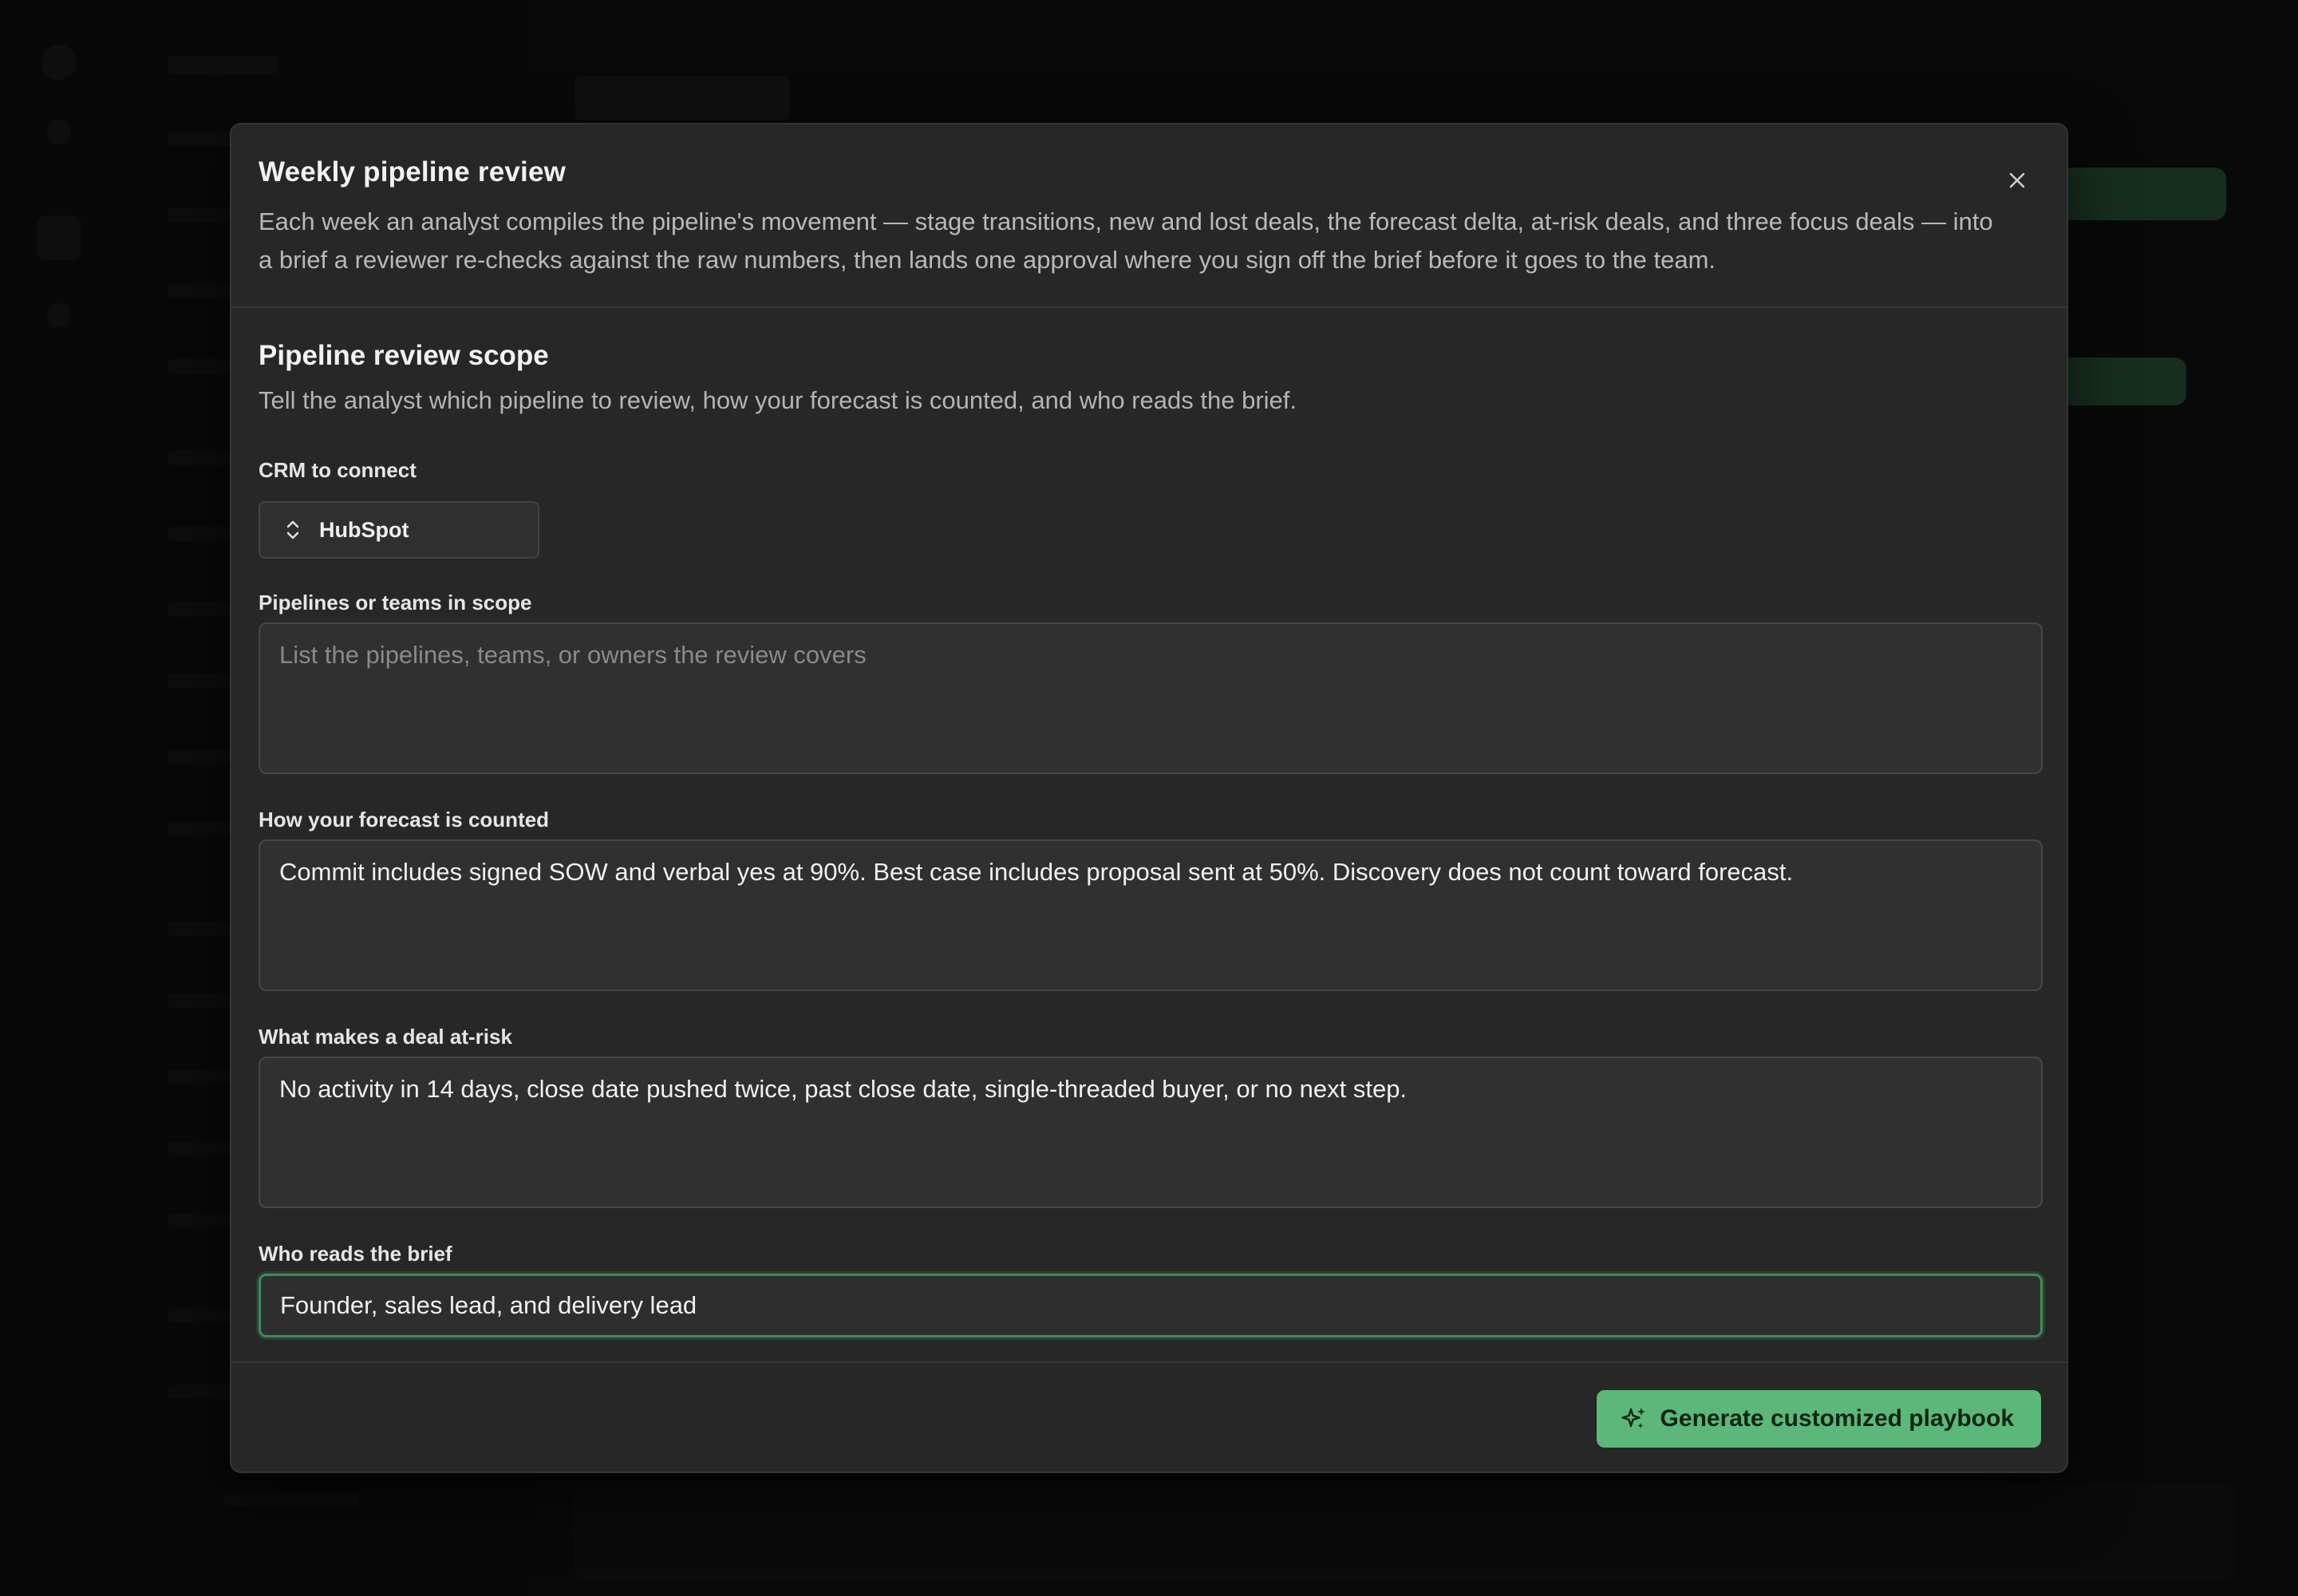 The height and width of the screenshot is (1596, 2298). What do you see at coordinates (292, 529) in the screenshot?
I see `chevron-up-down-icon` at bounding box center [292, 529].